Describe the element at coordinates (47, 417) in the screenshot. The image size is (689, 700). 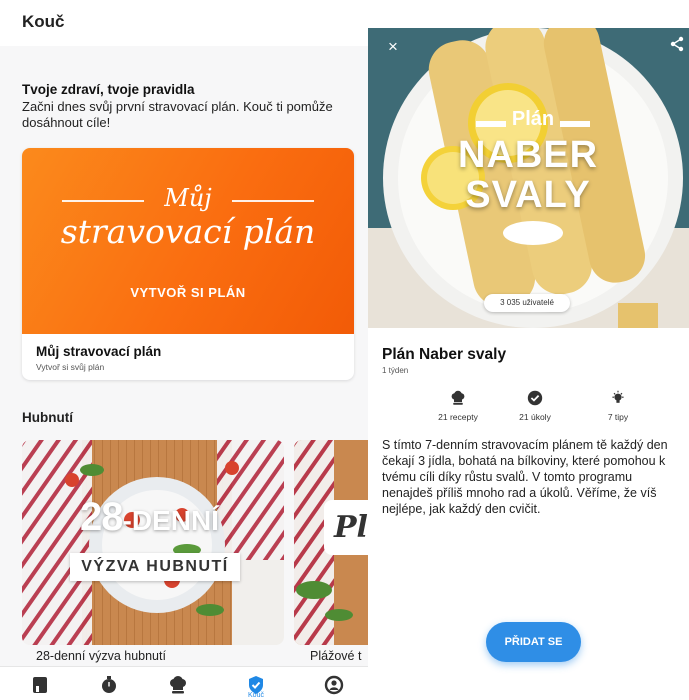
I see `section-heading-weight-loss: Hubnutí` at that location.